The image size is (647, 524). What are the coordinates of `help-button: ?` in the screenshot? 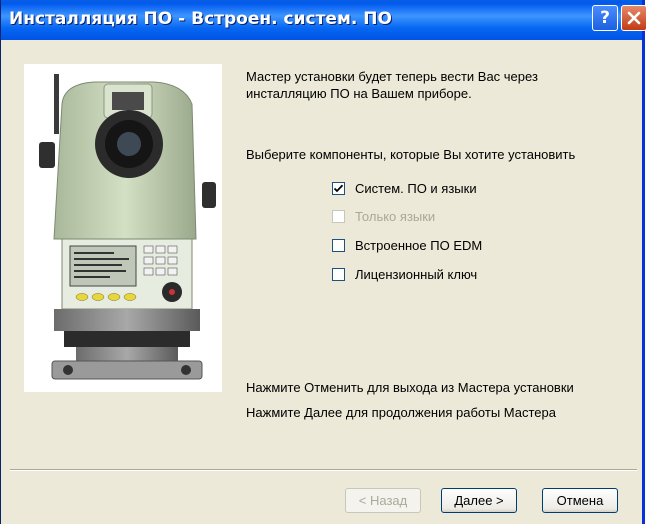 It's located at (605, 18).